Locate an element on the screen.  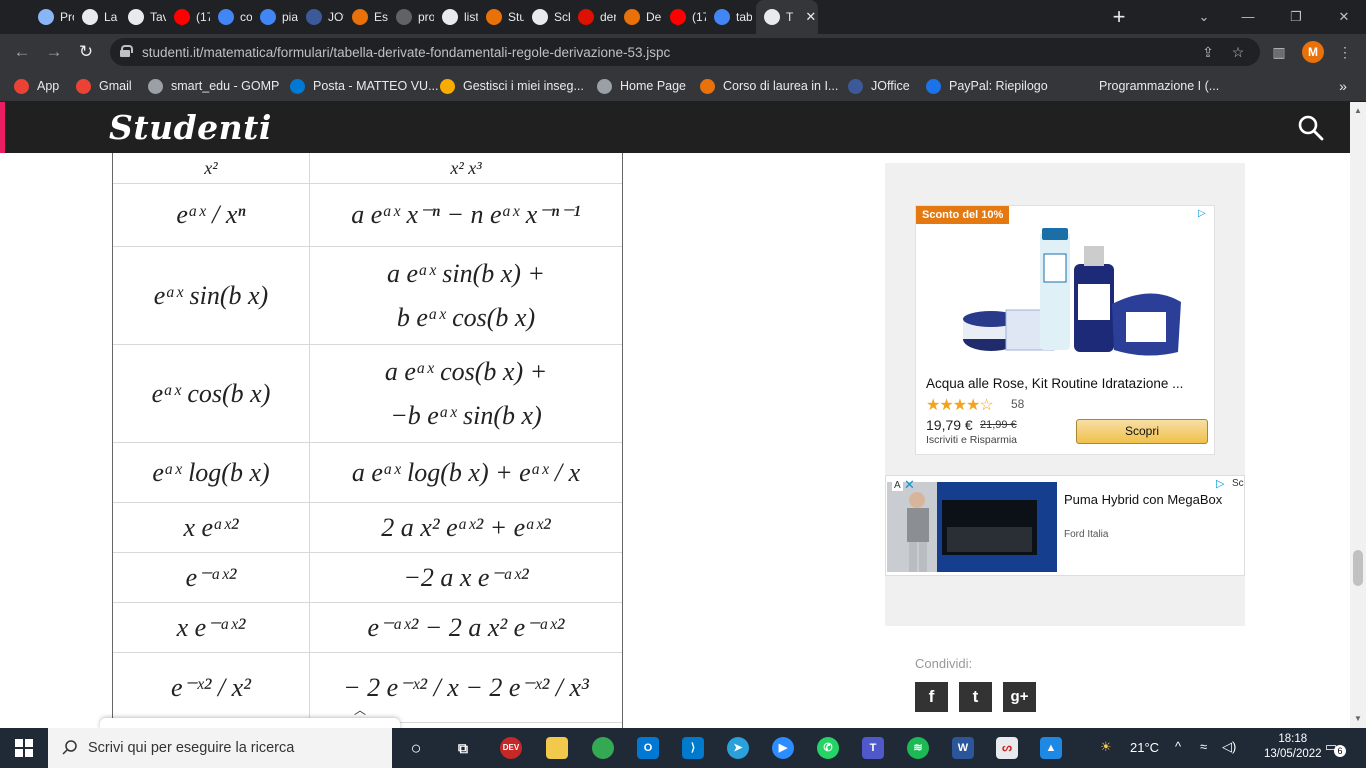
twitter-share-button: t is located at coordinates (975, 697).